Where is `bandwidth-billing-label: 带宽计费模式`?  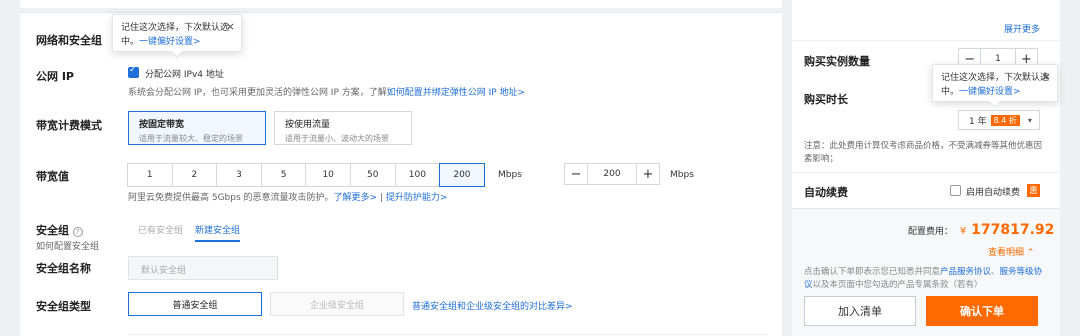
bandwidth-billing-label: 带宽计费模式 is located at coordinates (69, 125).